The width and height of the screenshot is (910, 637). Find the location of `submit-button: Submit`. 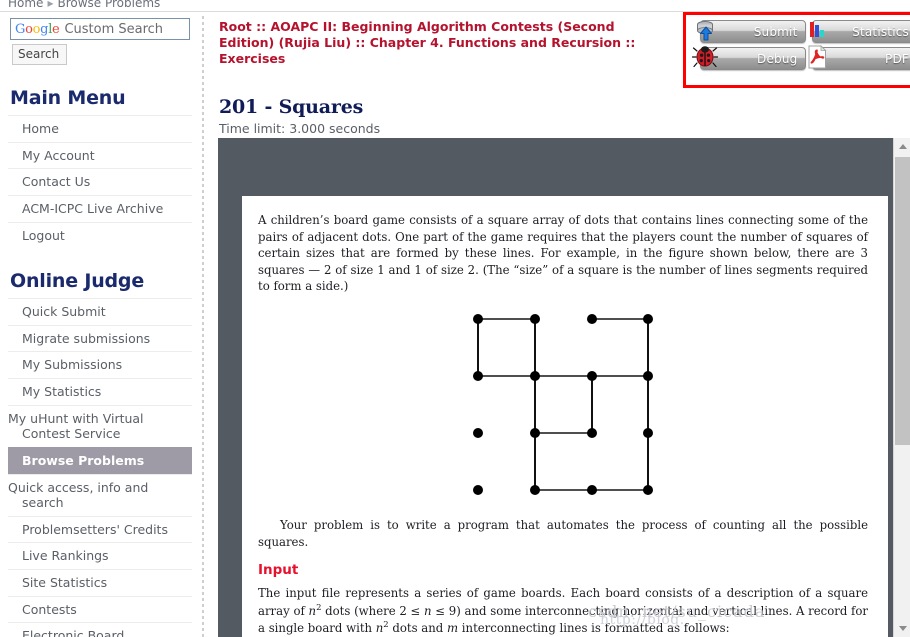

submit-button: Submit is located at coordinates (751, 31).